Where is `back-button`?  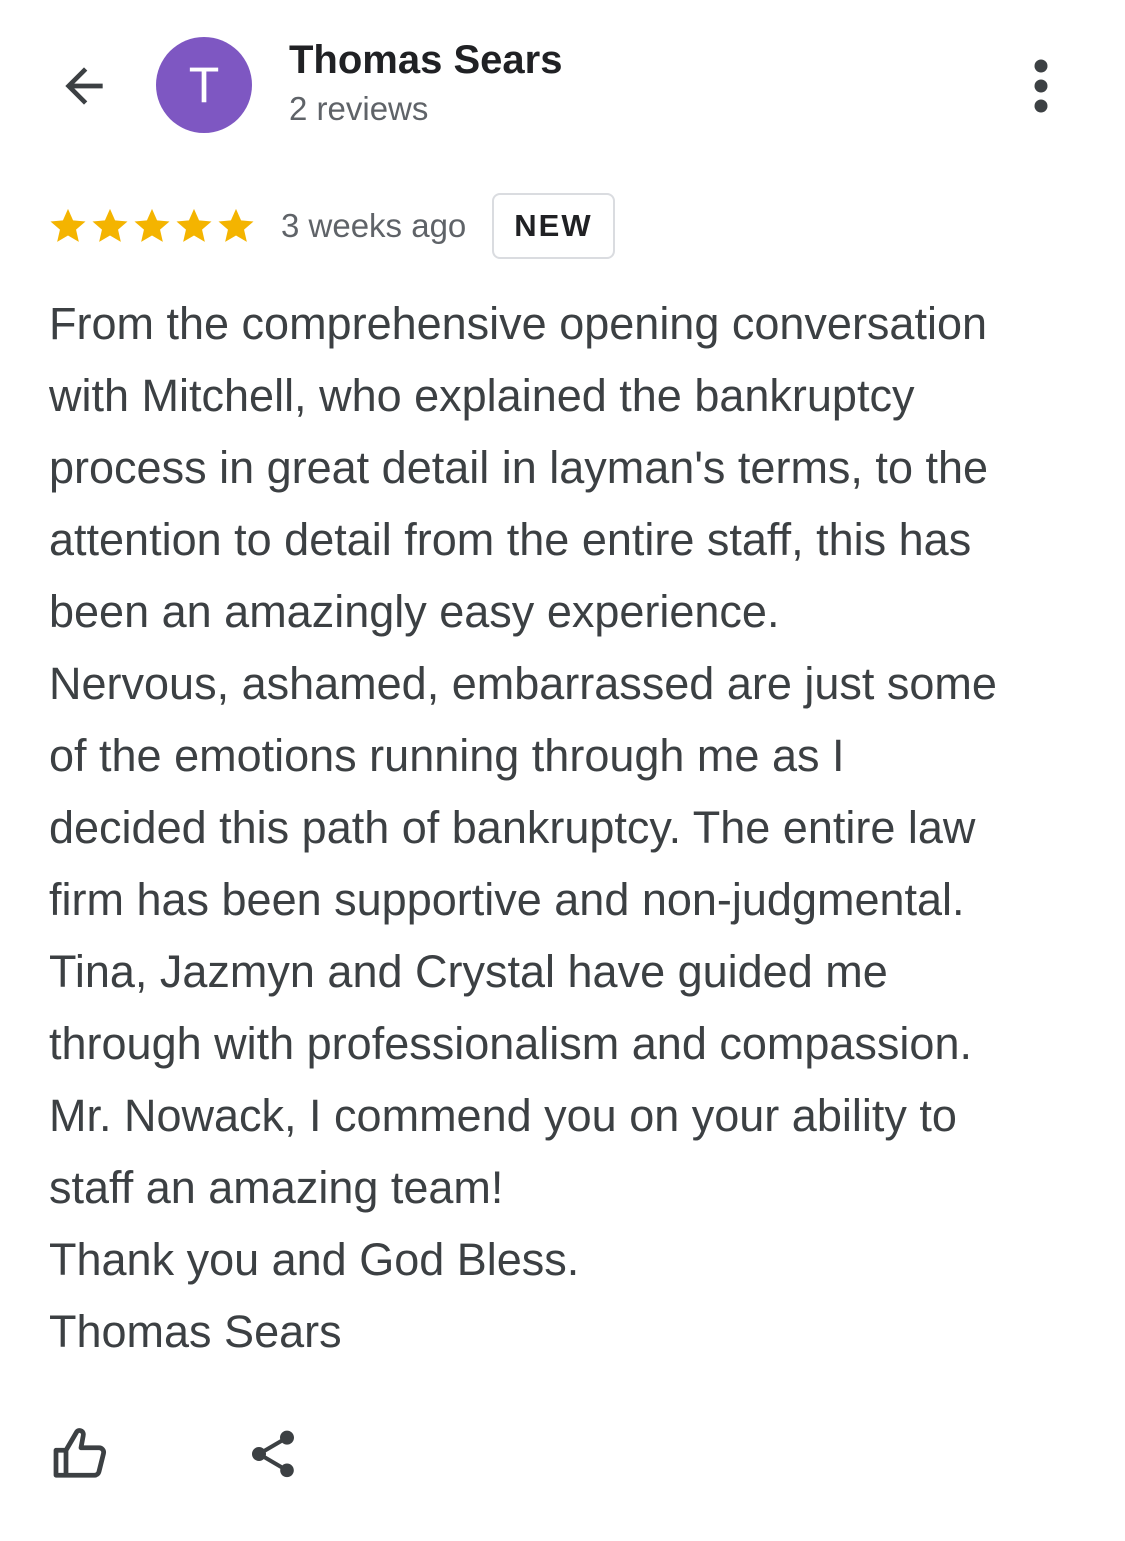 back-button is located at coordinates (84, 86).